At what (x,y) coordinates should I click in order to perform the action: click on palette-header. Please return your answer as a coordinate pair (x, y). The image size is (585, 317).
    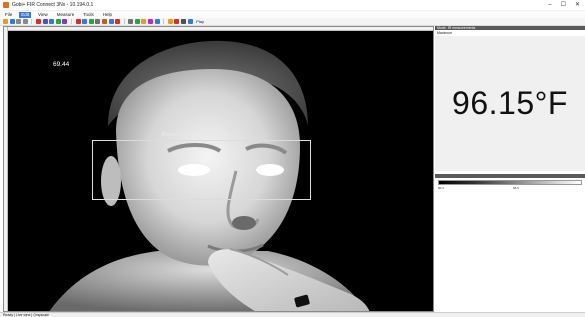
    Looking at the image, I should click on (510, 176).